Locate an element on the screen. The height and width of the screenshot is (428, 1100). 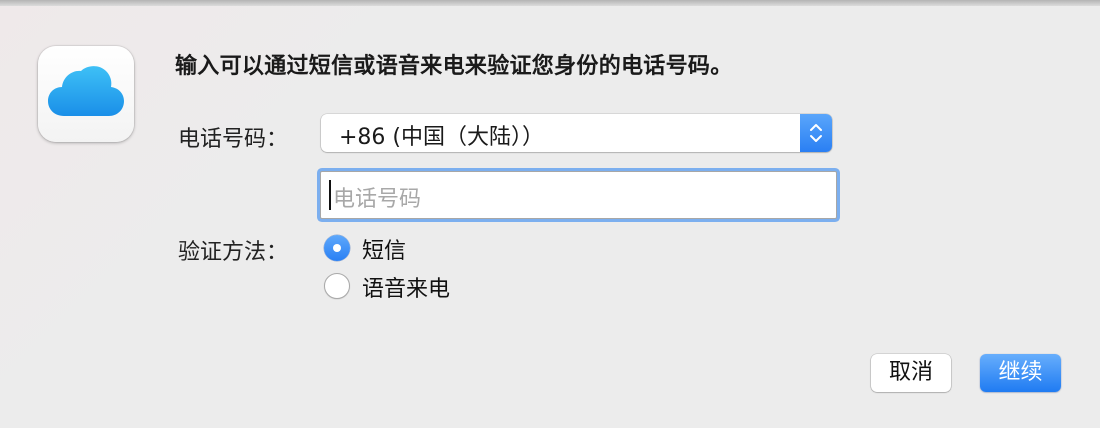
window-top-edge is located at coordinates (550, 3).